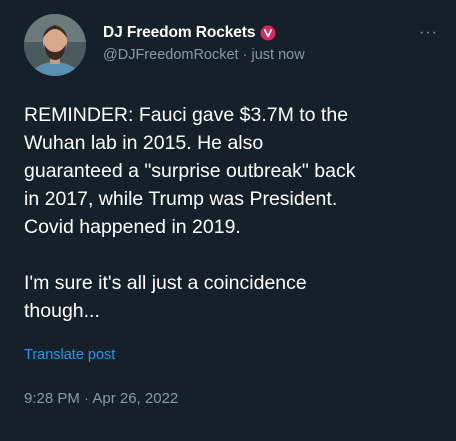  What do you see at coordinates (278, 55) in the screenshot?
I see `time-ago: just now` at bounding box center [278, 55].